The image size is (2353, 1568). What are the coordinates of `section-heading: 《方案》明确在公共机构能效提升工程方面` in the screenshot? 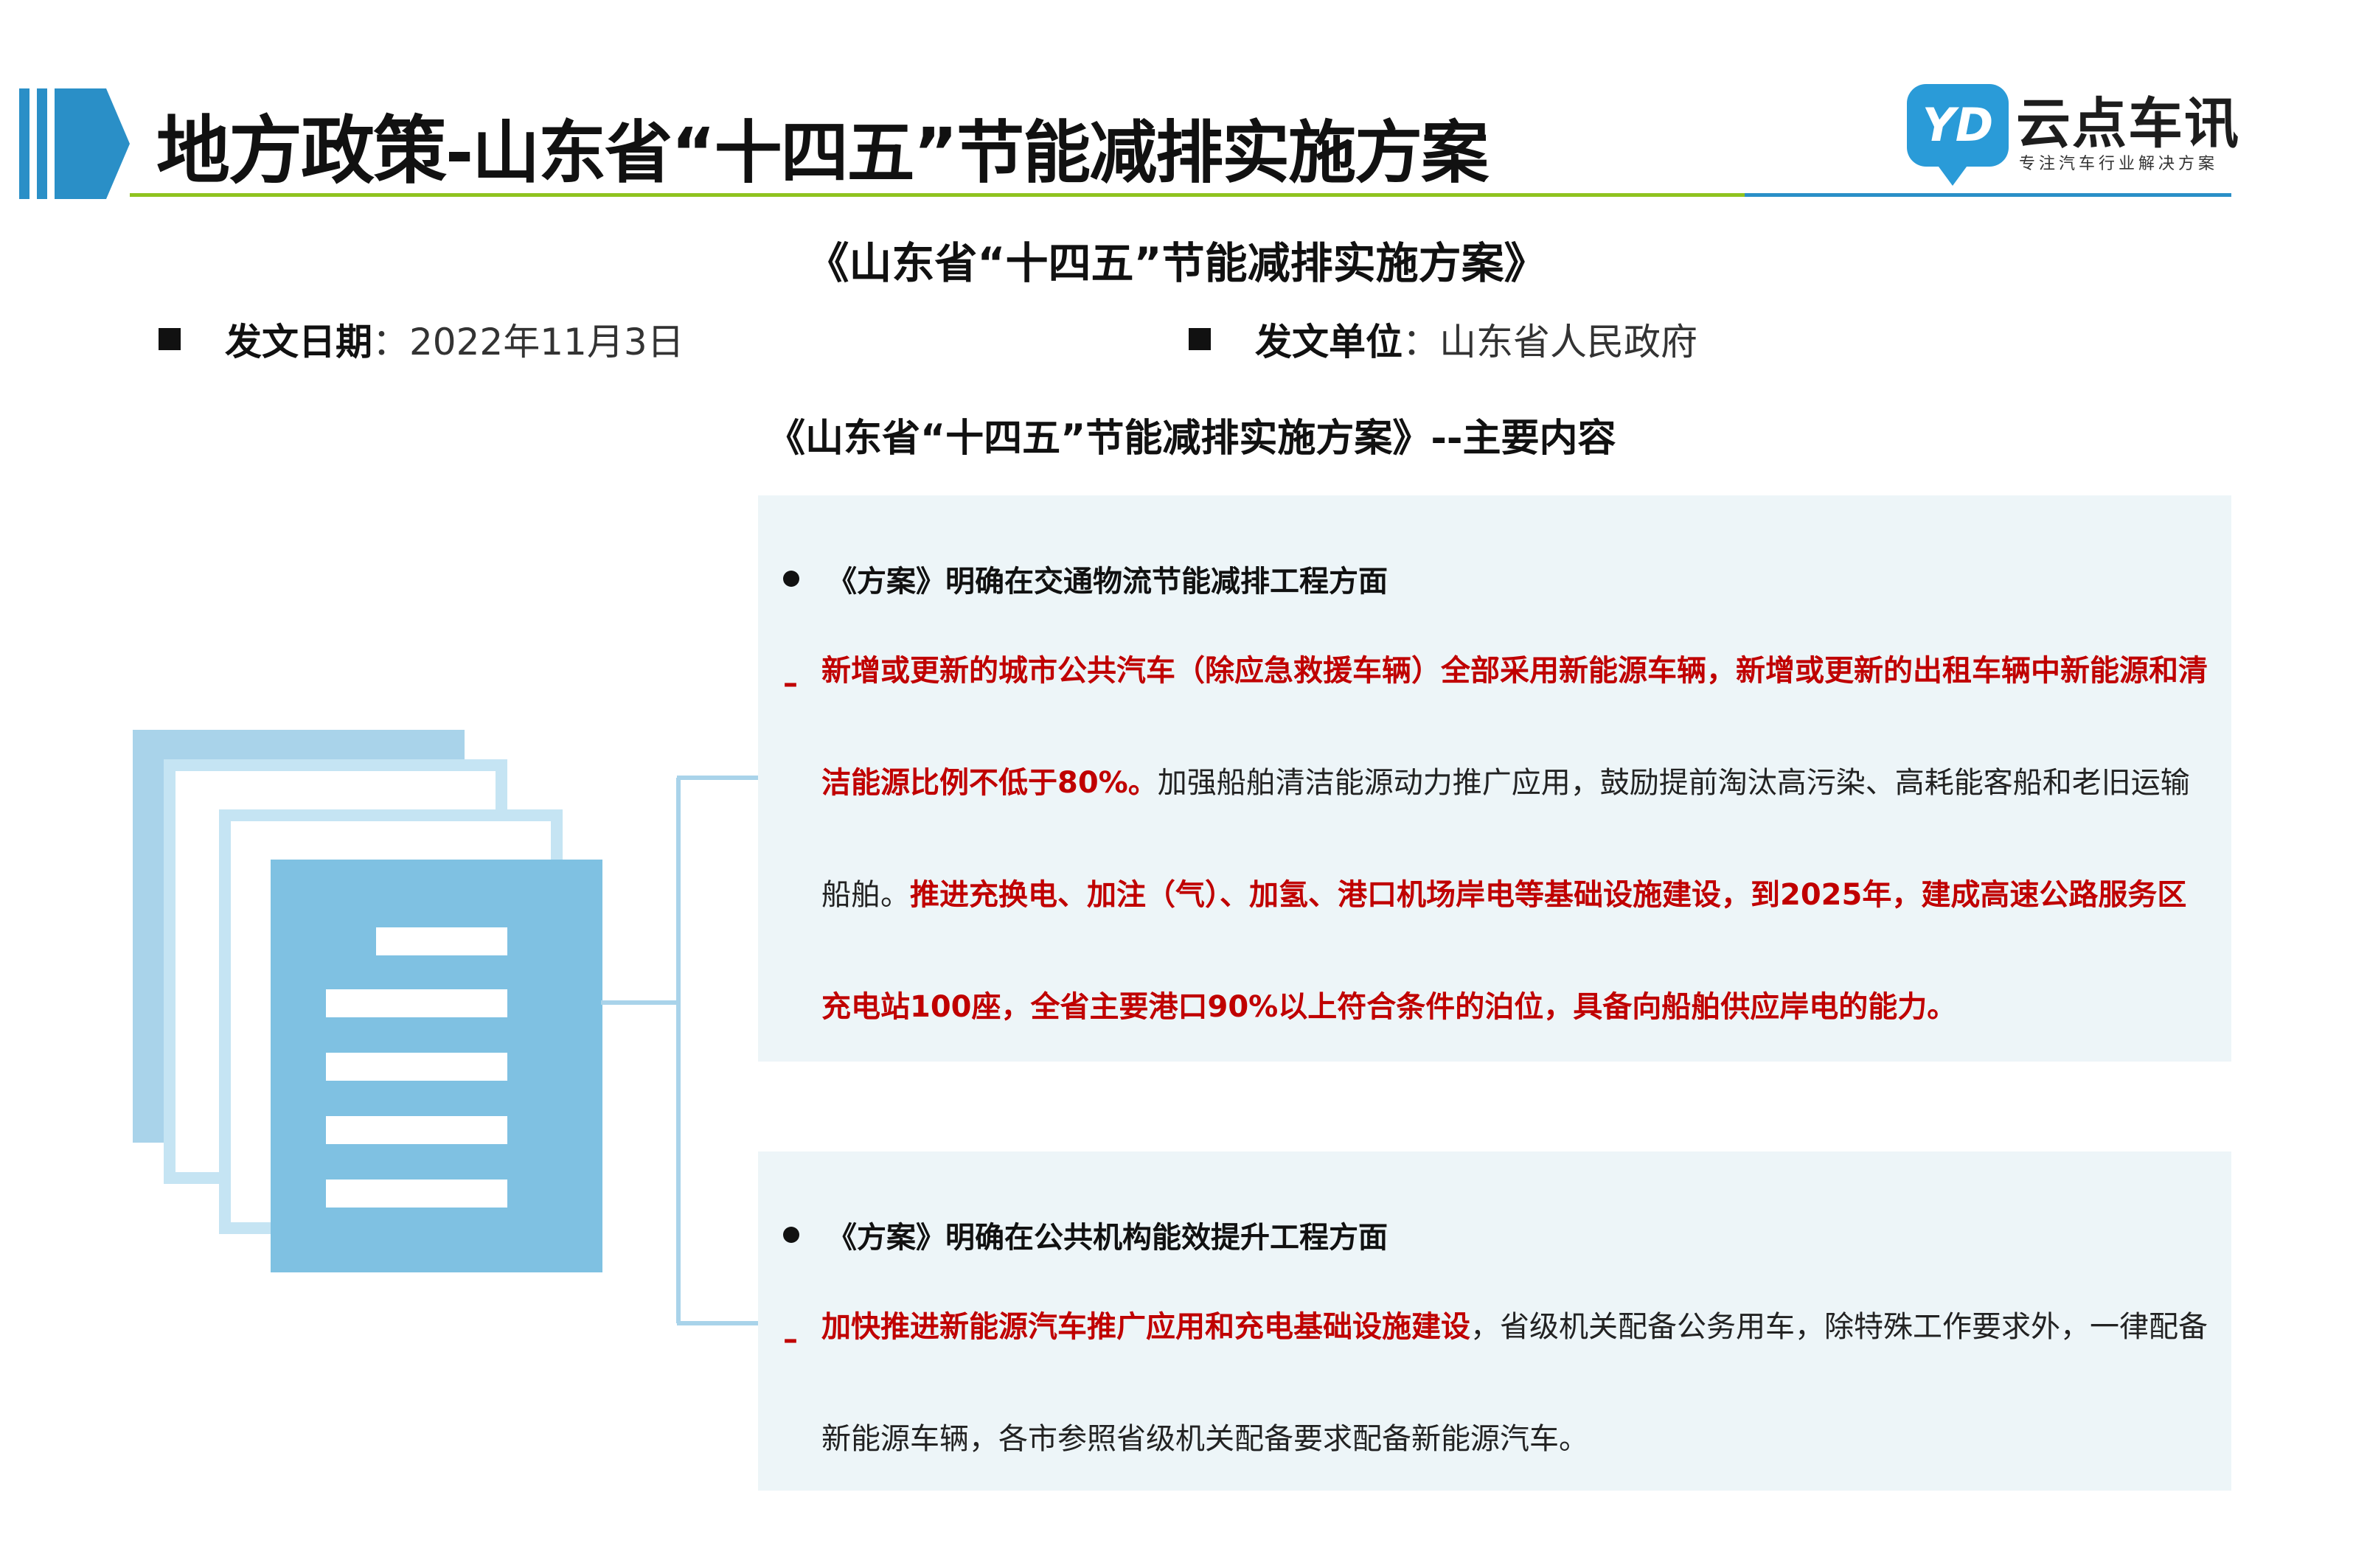 It's located at (1085, 1234).